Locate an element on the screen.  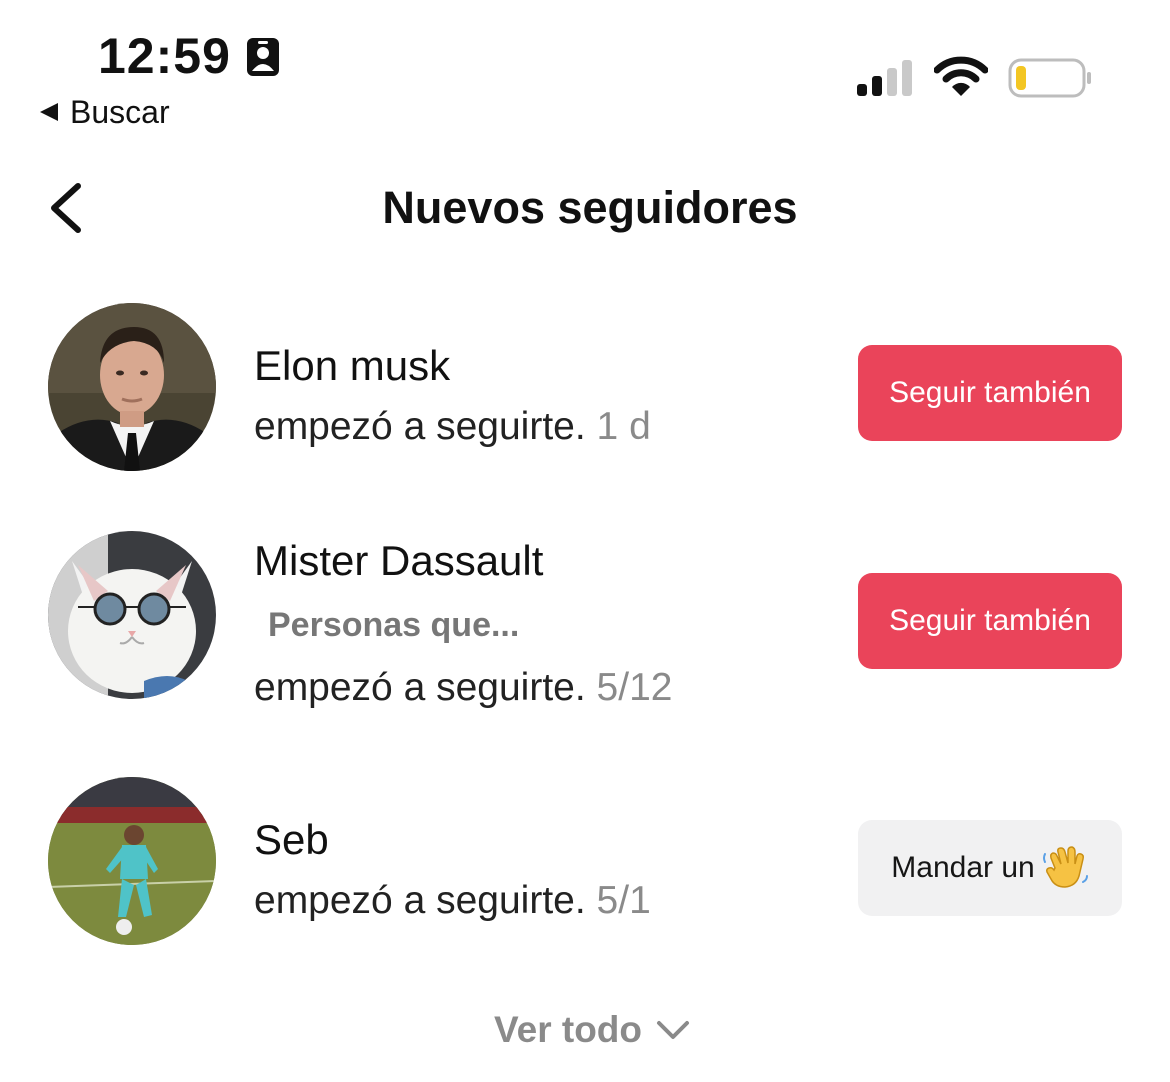
activity-time: 5/12 is located at coordinates (634, 687).